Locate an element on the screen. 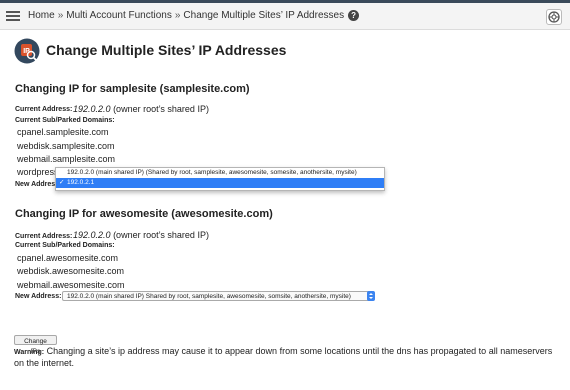 The image size is (570, 390). ip-address-icon: IP is located at coordinates (27, 51).